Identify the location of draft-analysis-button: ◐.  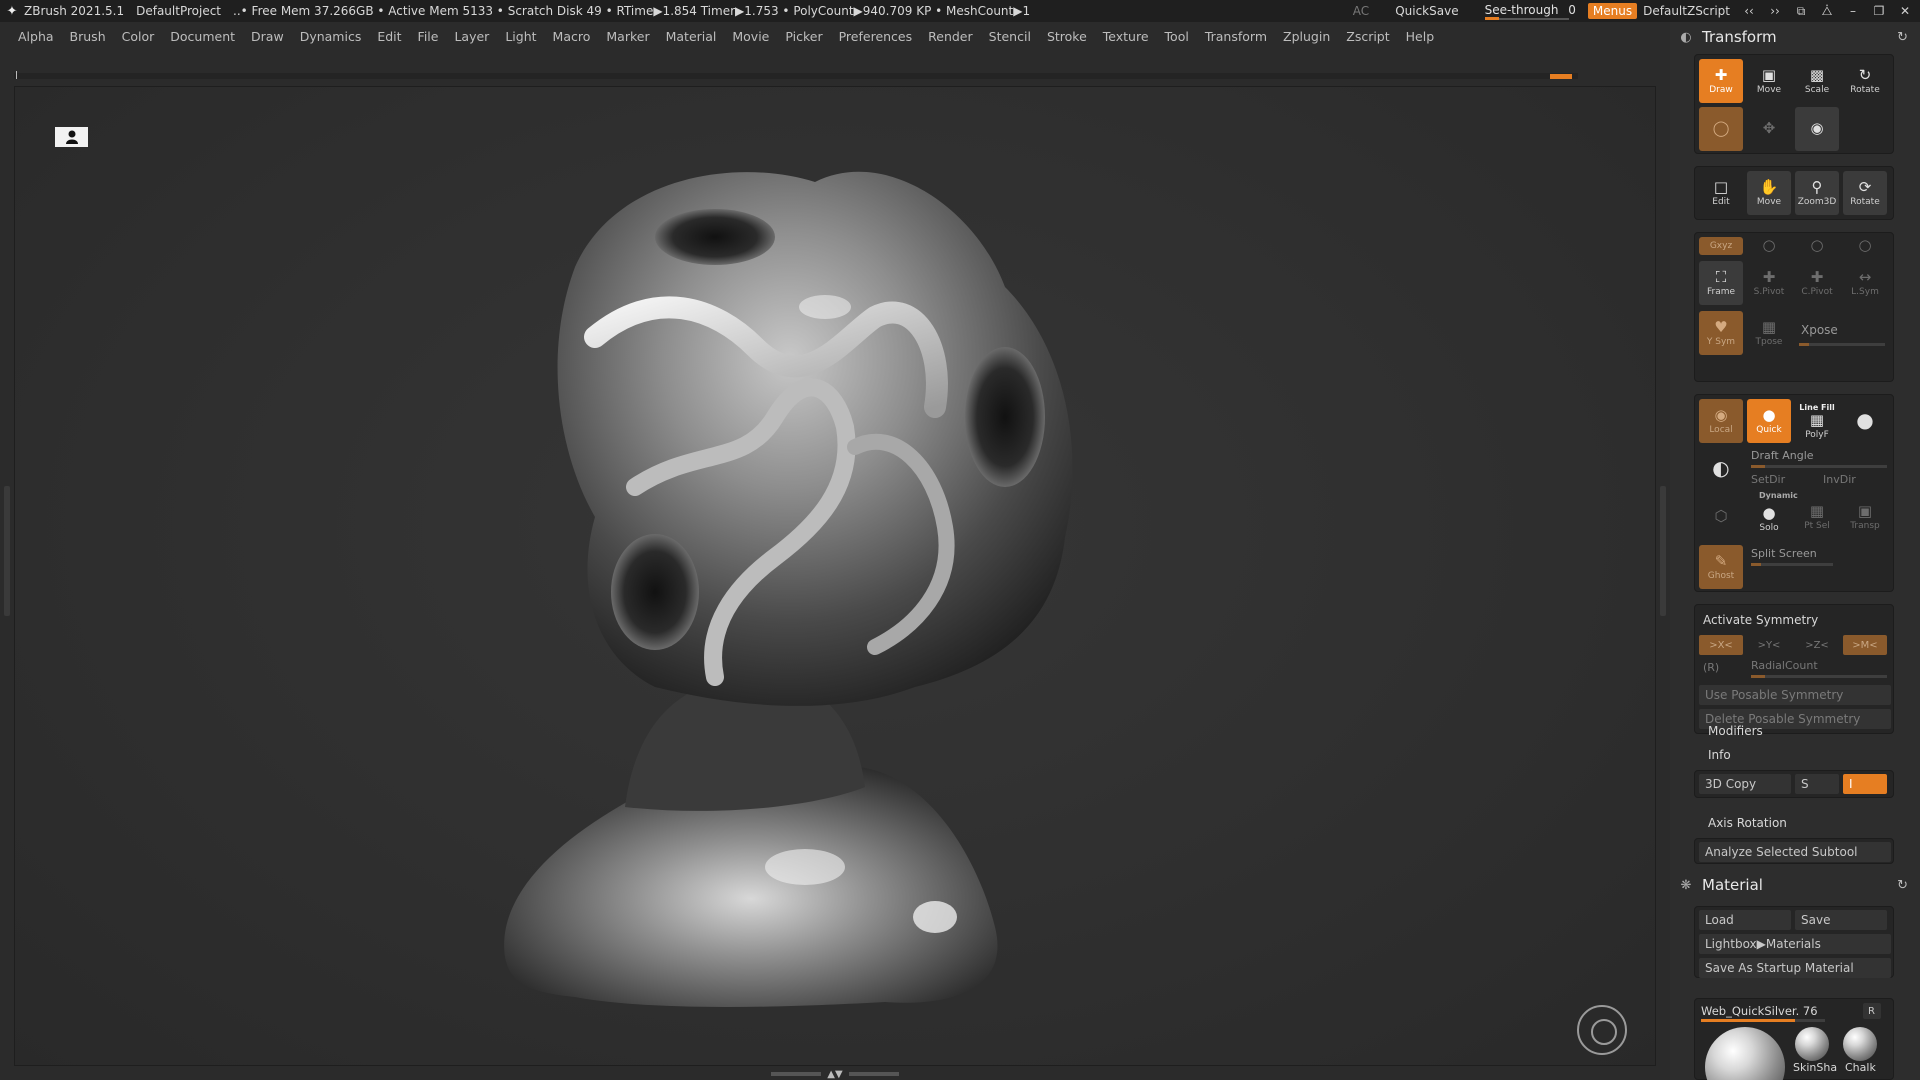
(1721, 469).